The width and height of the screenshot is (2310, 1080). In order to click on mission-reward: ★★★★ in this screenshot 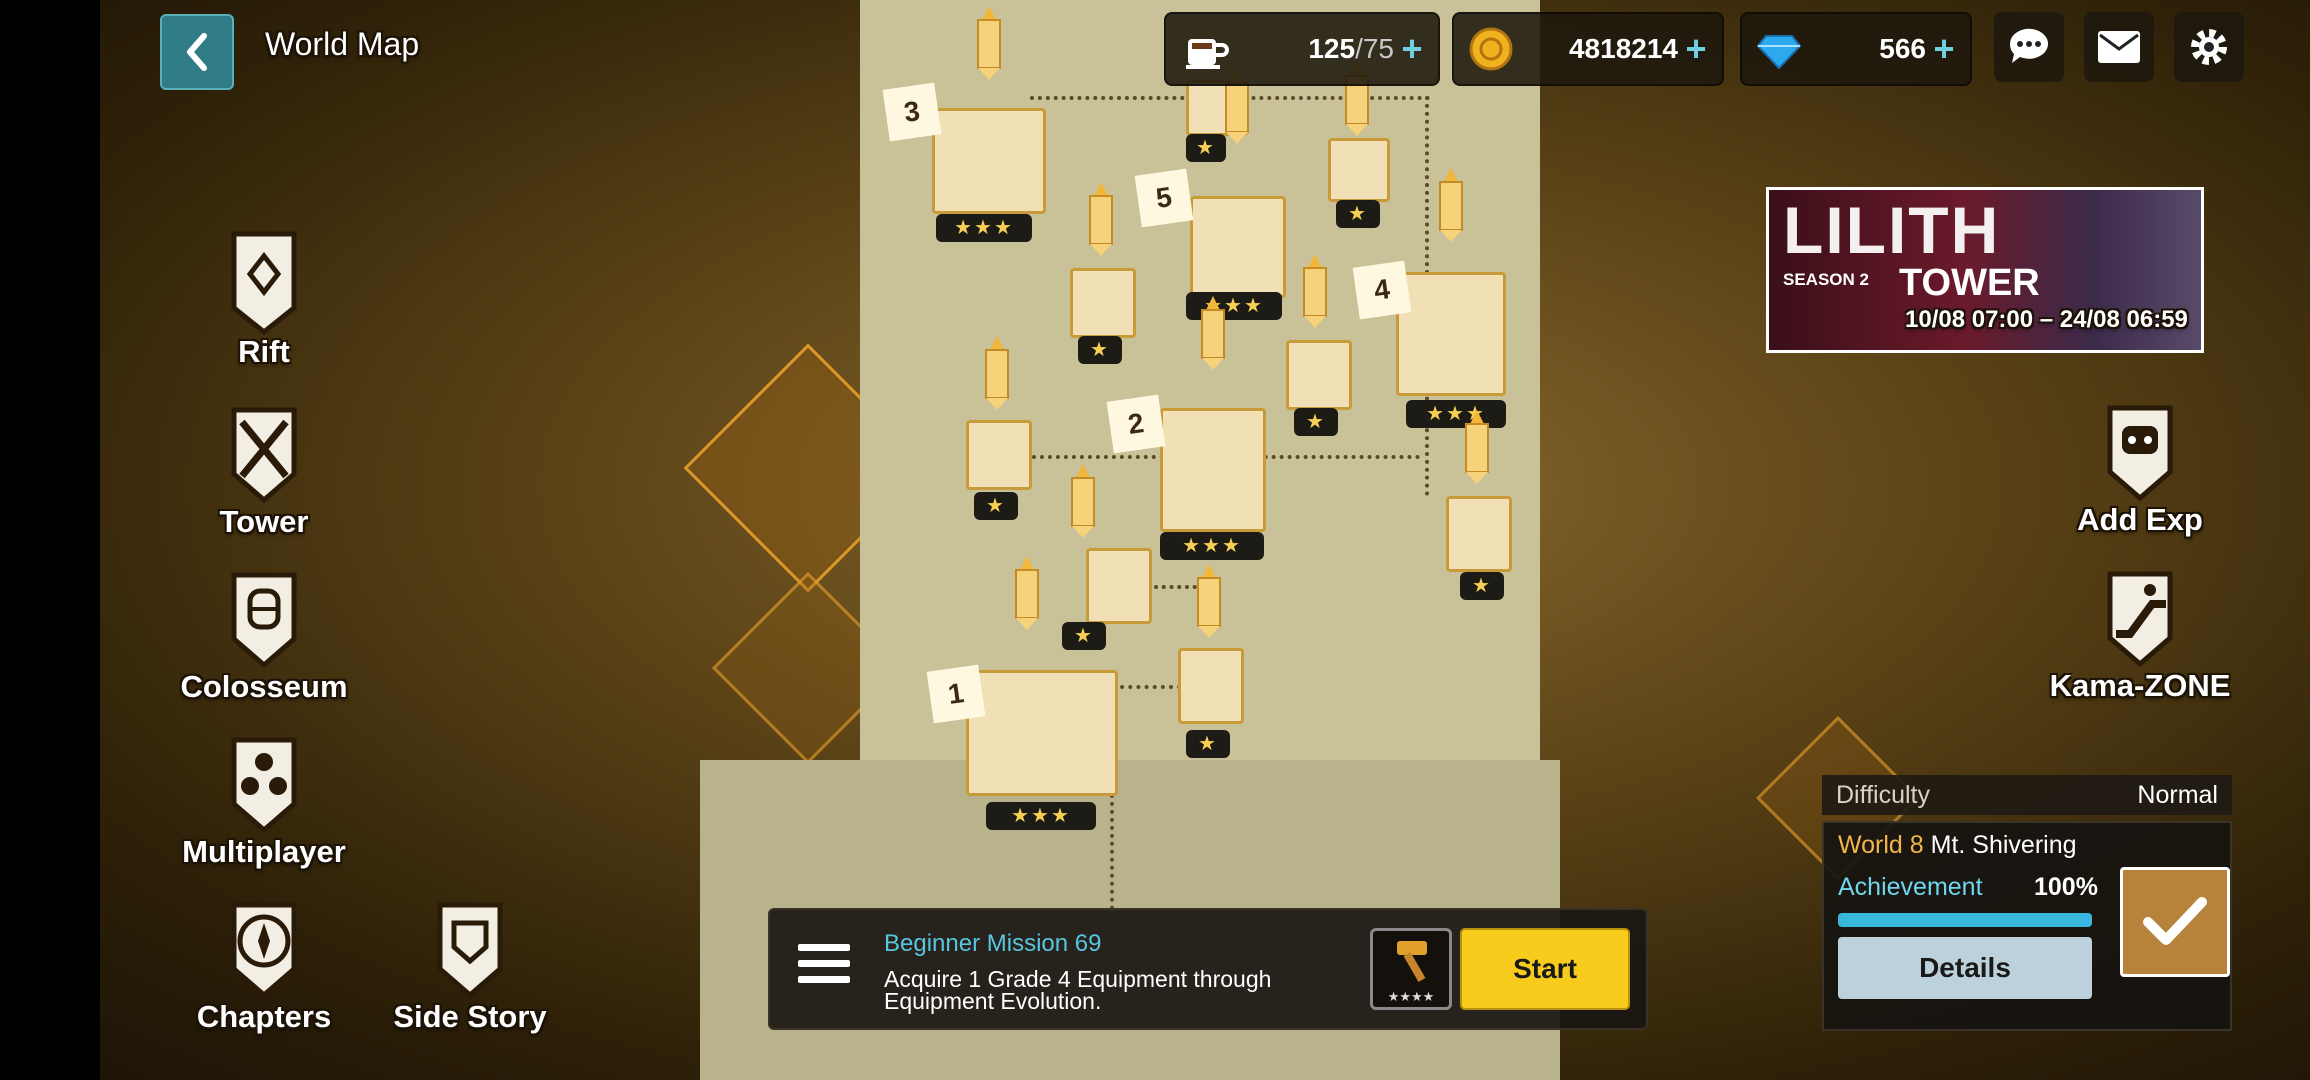, I will do `click(1411, 969)`.